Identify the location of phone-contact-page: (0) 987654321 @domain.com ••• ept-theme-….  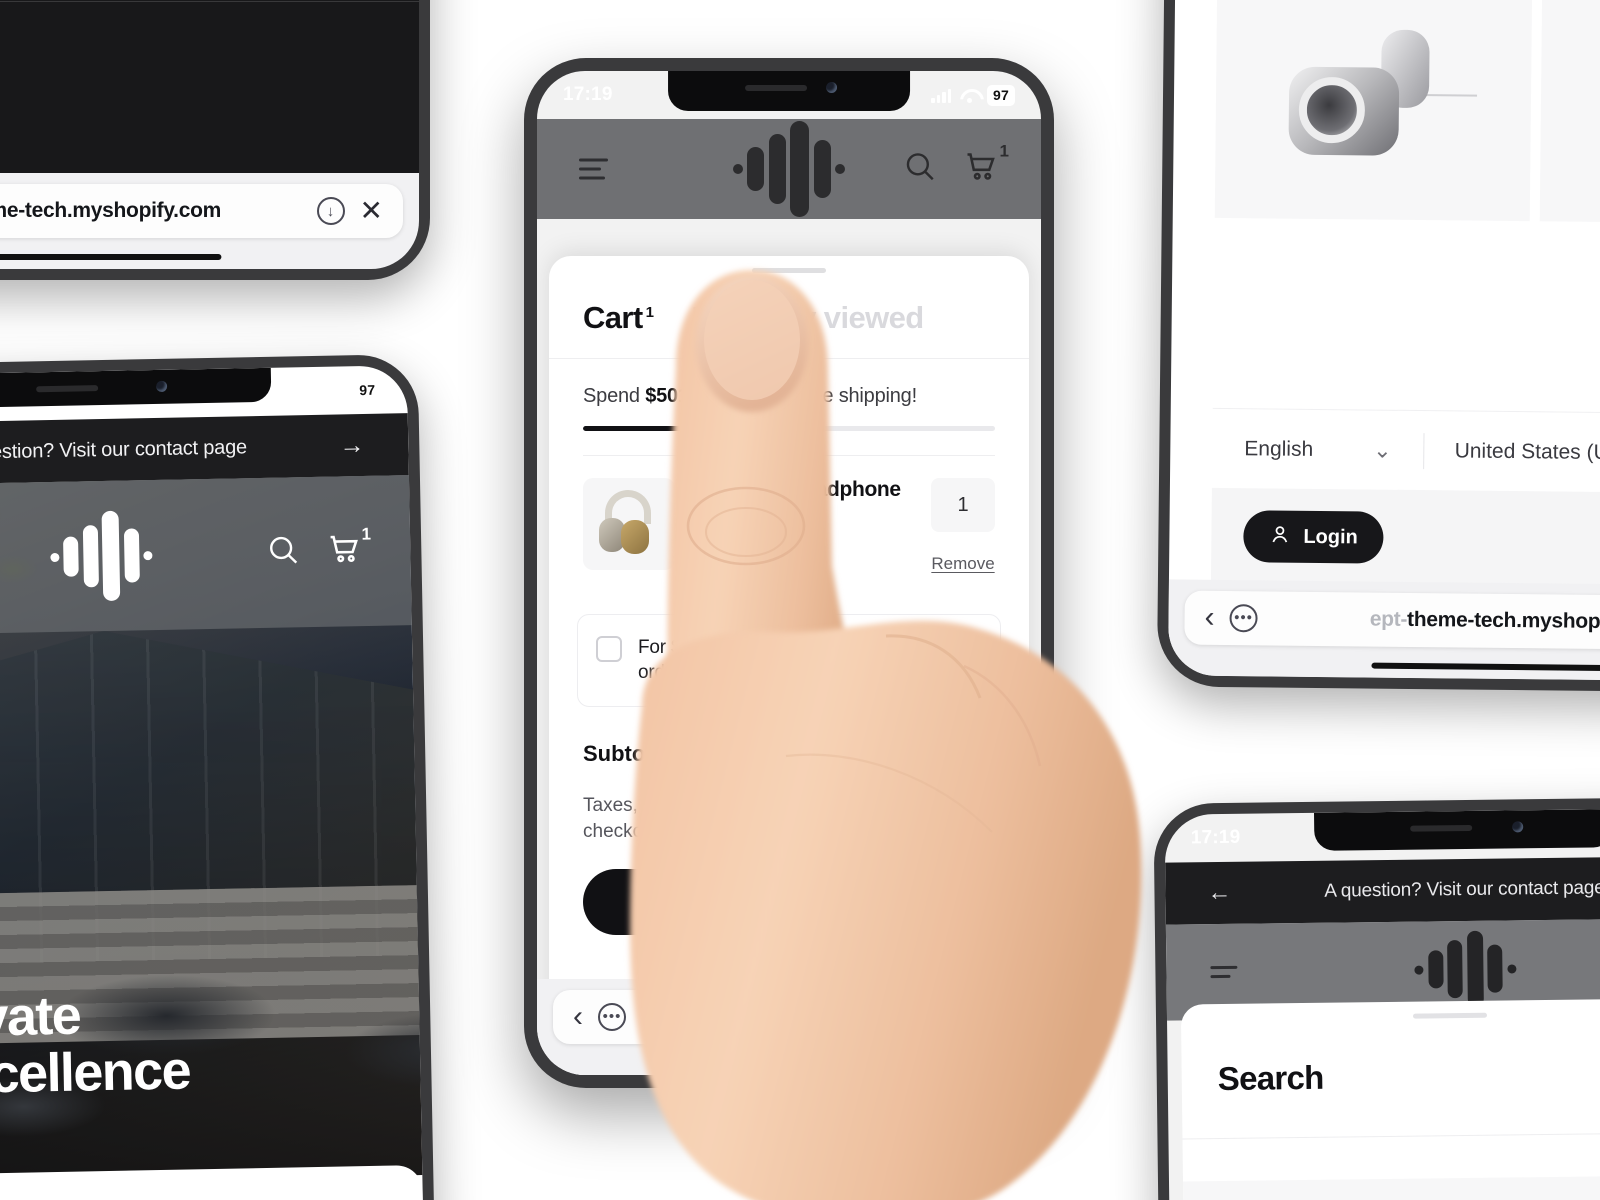
(215, 140).